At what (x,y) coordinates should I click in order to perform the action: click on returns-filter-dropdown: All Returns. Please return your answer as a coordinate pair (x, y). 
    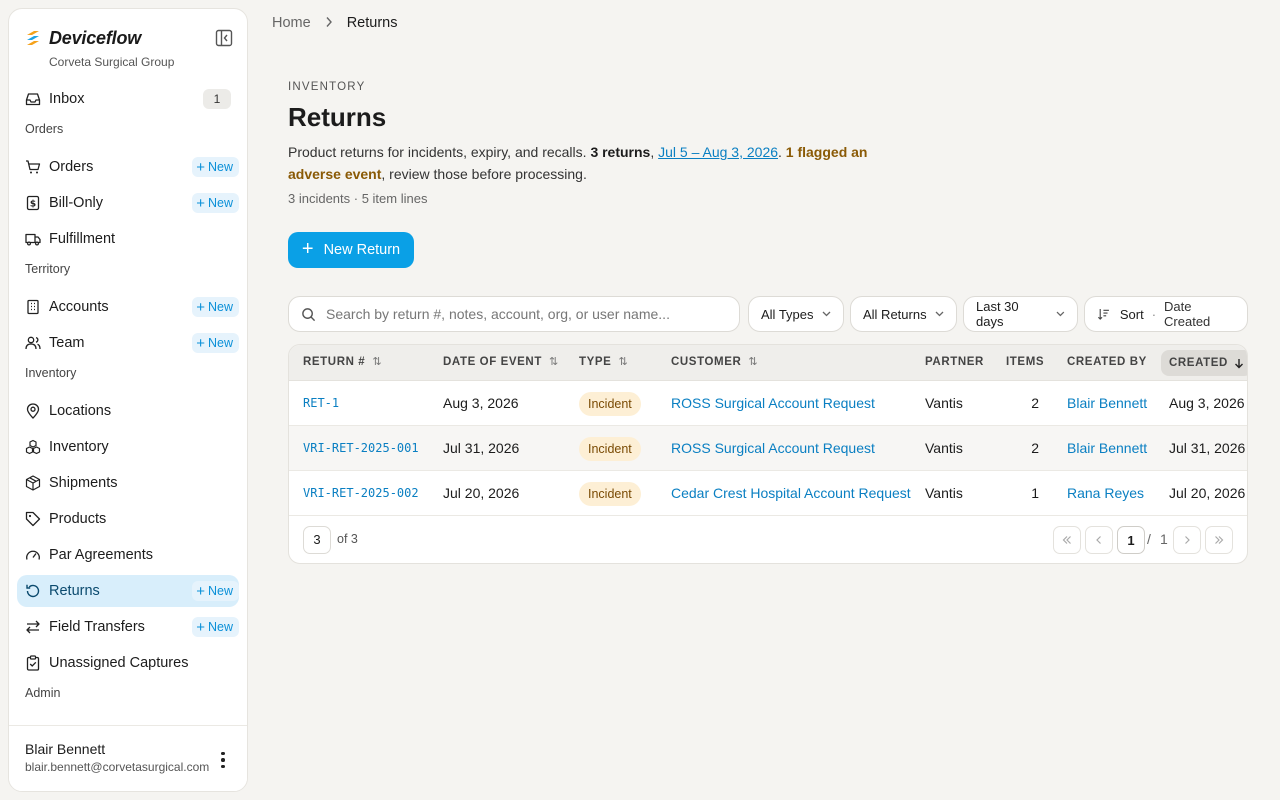
    Looking at the image, I should click on (903, 314).